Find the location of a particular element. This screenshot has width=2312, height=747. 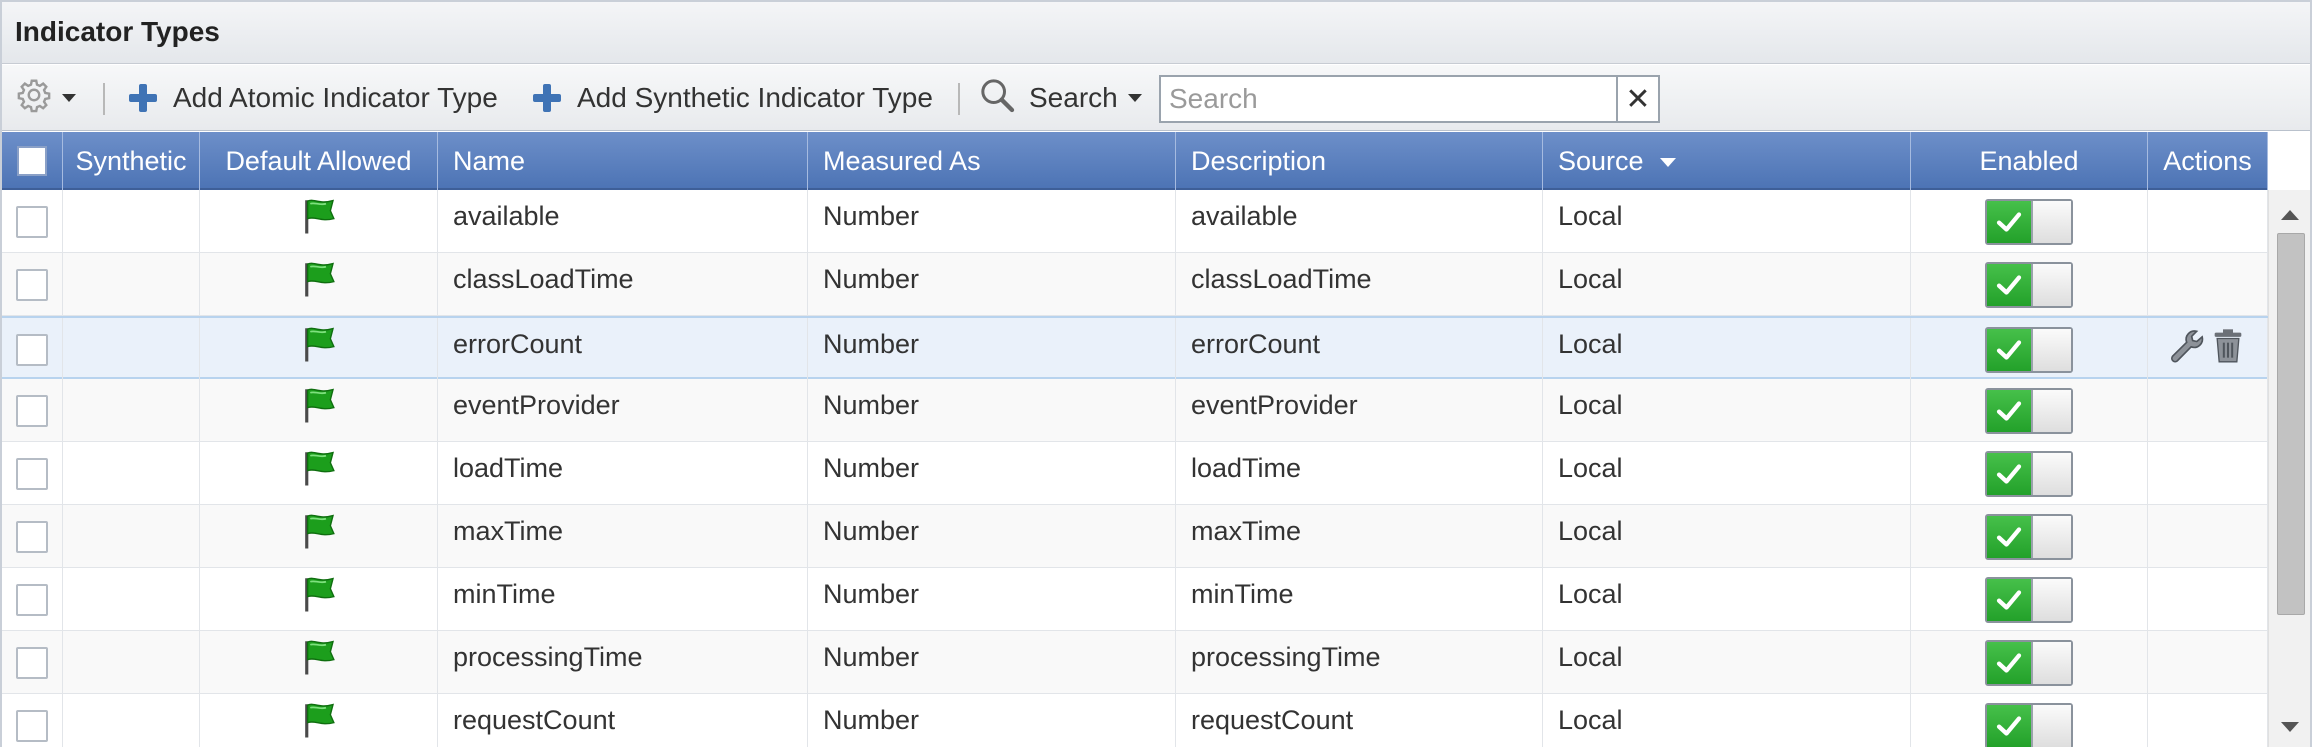

table-row: errorCount Number errorCount Local is located at coordinates (1135, 348).